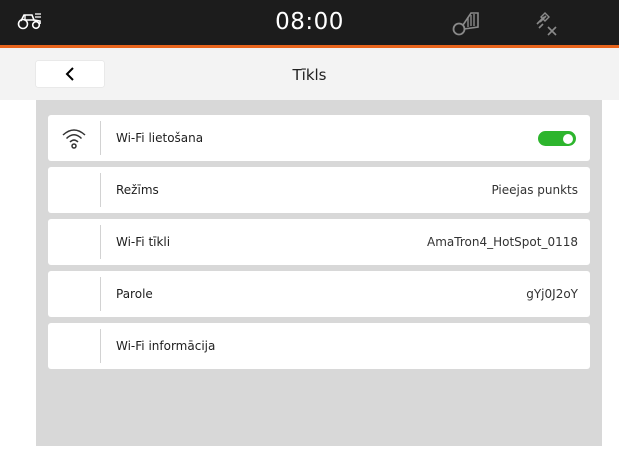 The width and height of the screenshot is (619, 459). Describe the element at coordinates (137, 190) in the screenshot. I see `setting-label: Režīms` at that location.